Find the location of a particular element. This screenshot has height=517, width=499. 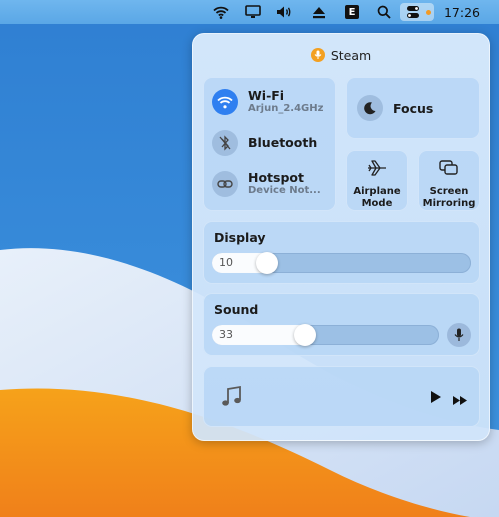

wifi-icon is located at coordinates (221, 12).